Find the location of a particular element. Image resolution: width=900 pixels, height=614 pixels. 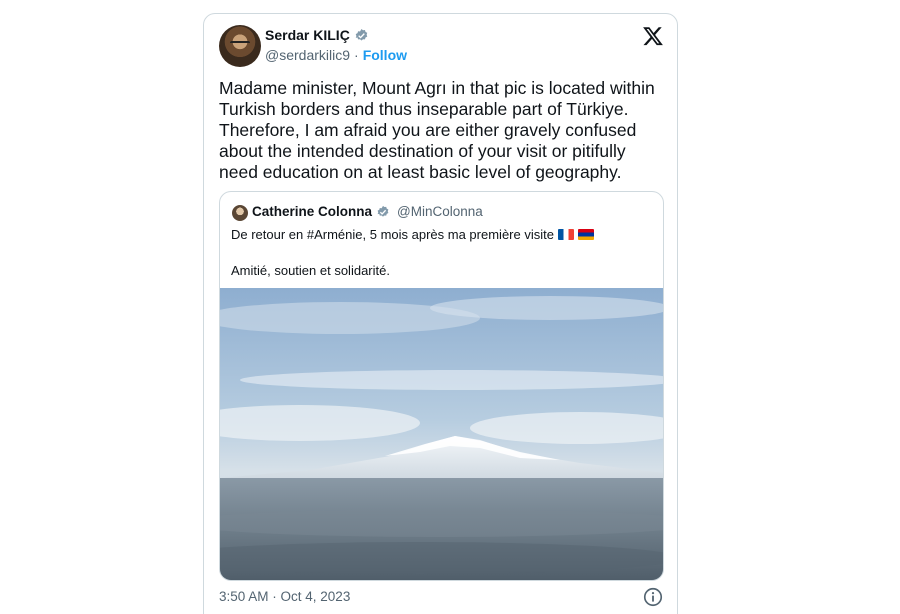

tweet-timestamp: 3:50 AM · Oct 4, 2023 is located at coordinates (284, 596).